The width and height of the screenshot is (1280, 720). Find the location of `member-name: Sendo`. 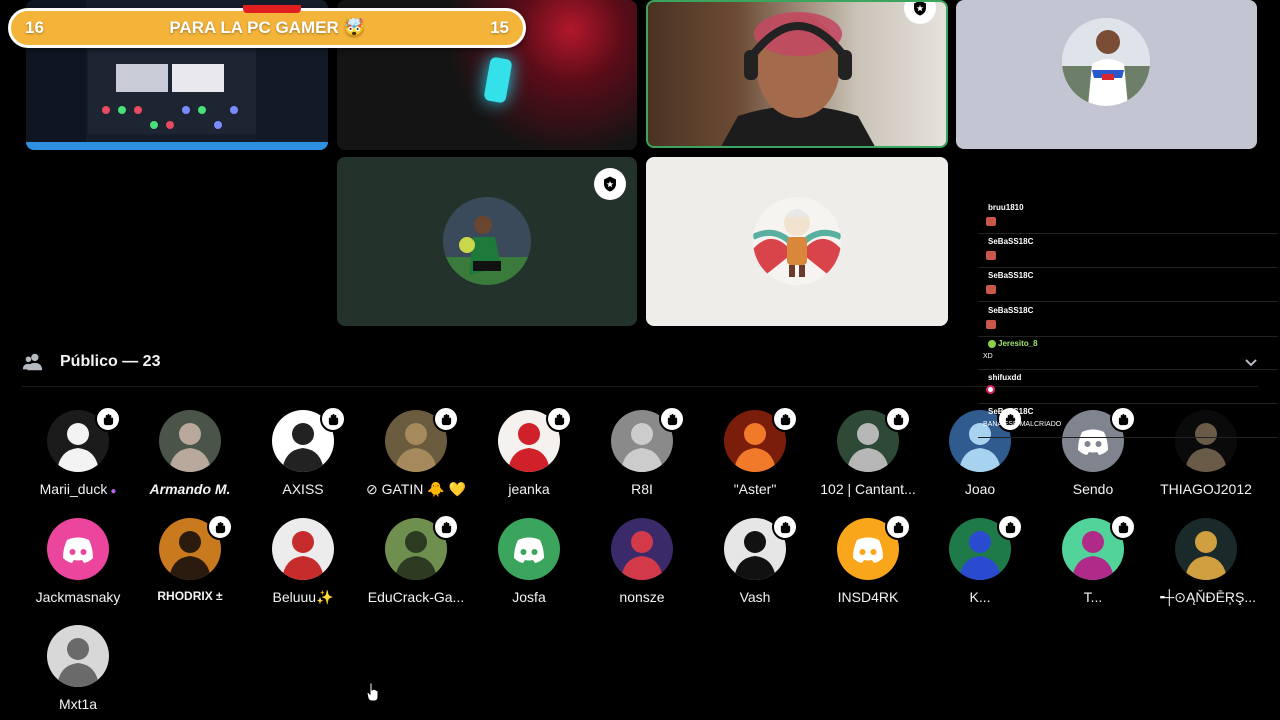

member-name: Sendo is located at coordinates (1093, 489).